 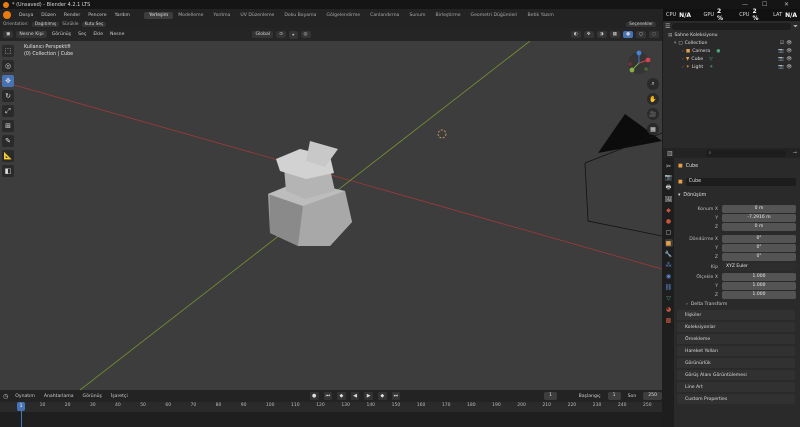 What do you see at coordinates (382, 396) in the screenshot?
I see `next-keyframe-icon: ◆` at bounding box center [382, 396].